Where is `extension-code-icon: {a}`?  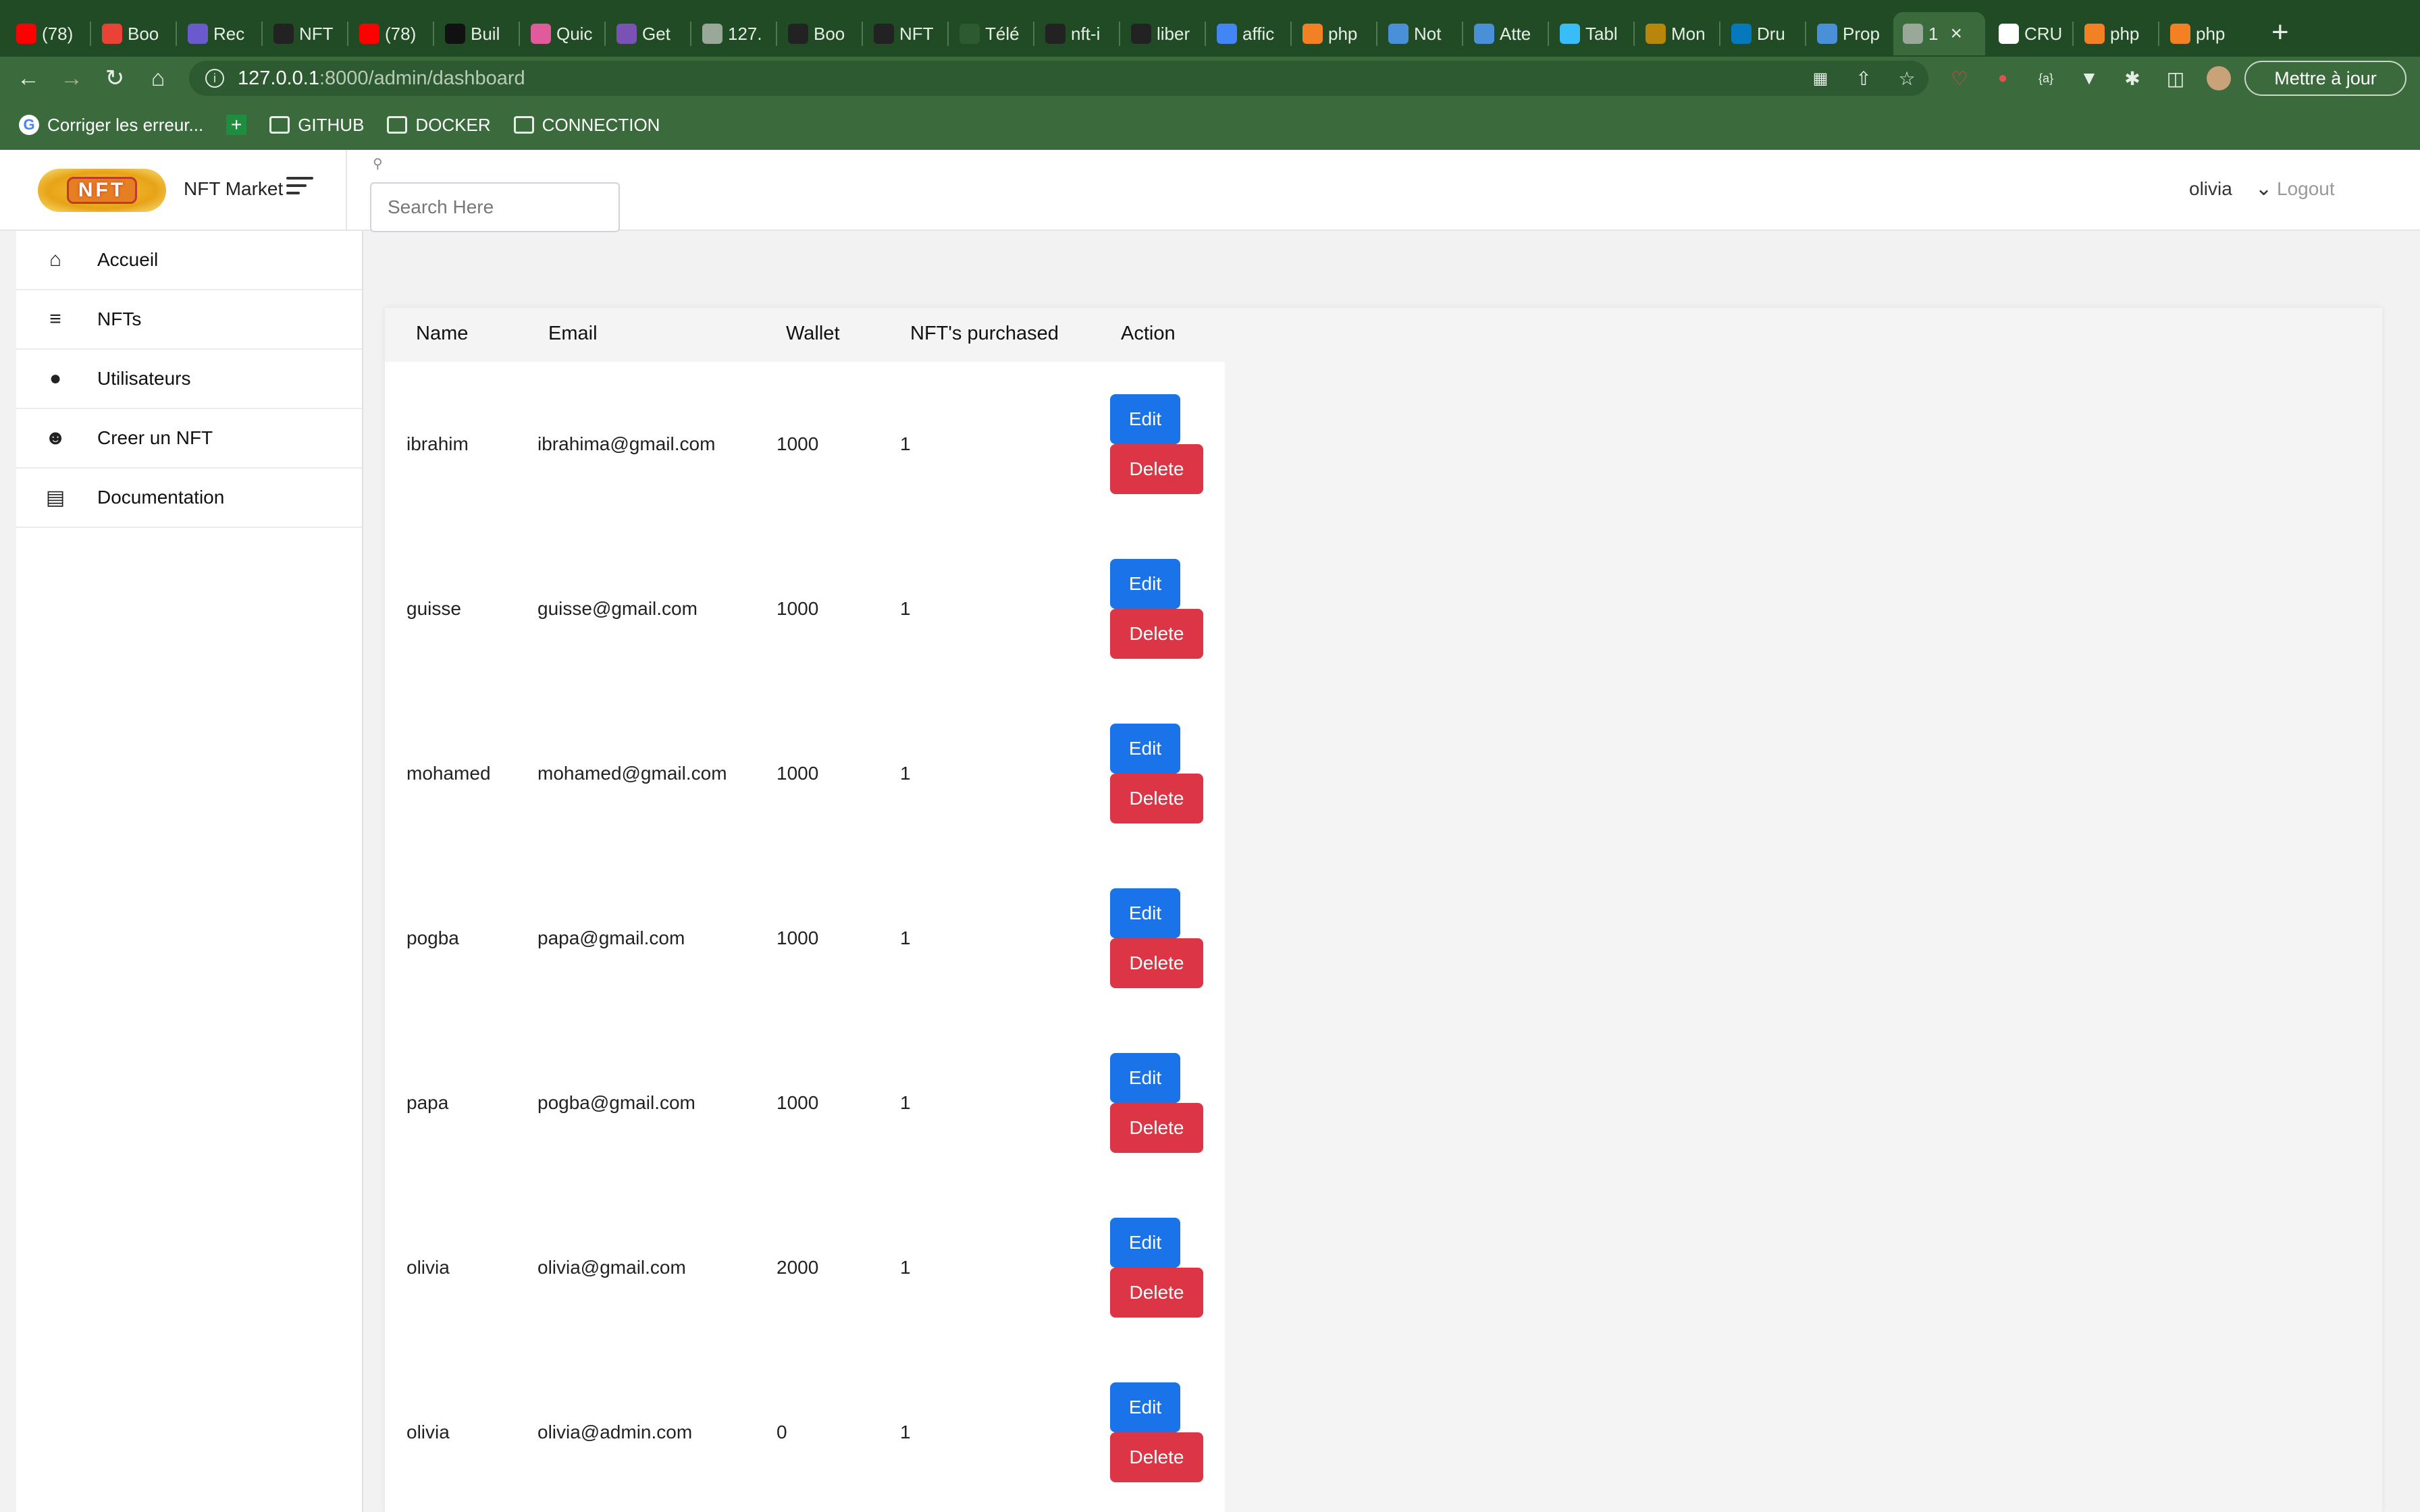 extension-code-icon: {a} is located at coordinates (2046, 78).